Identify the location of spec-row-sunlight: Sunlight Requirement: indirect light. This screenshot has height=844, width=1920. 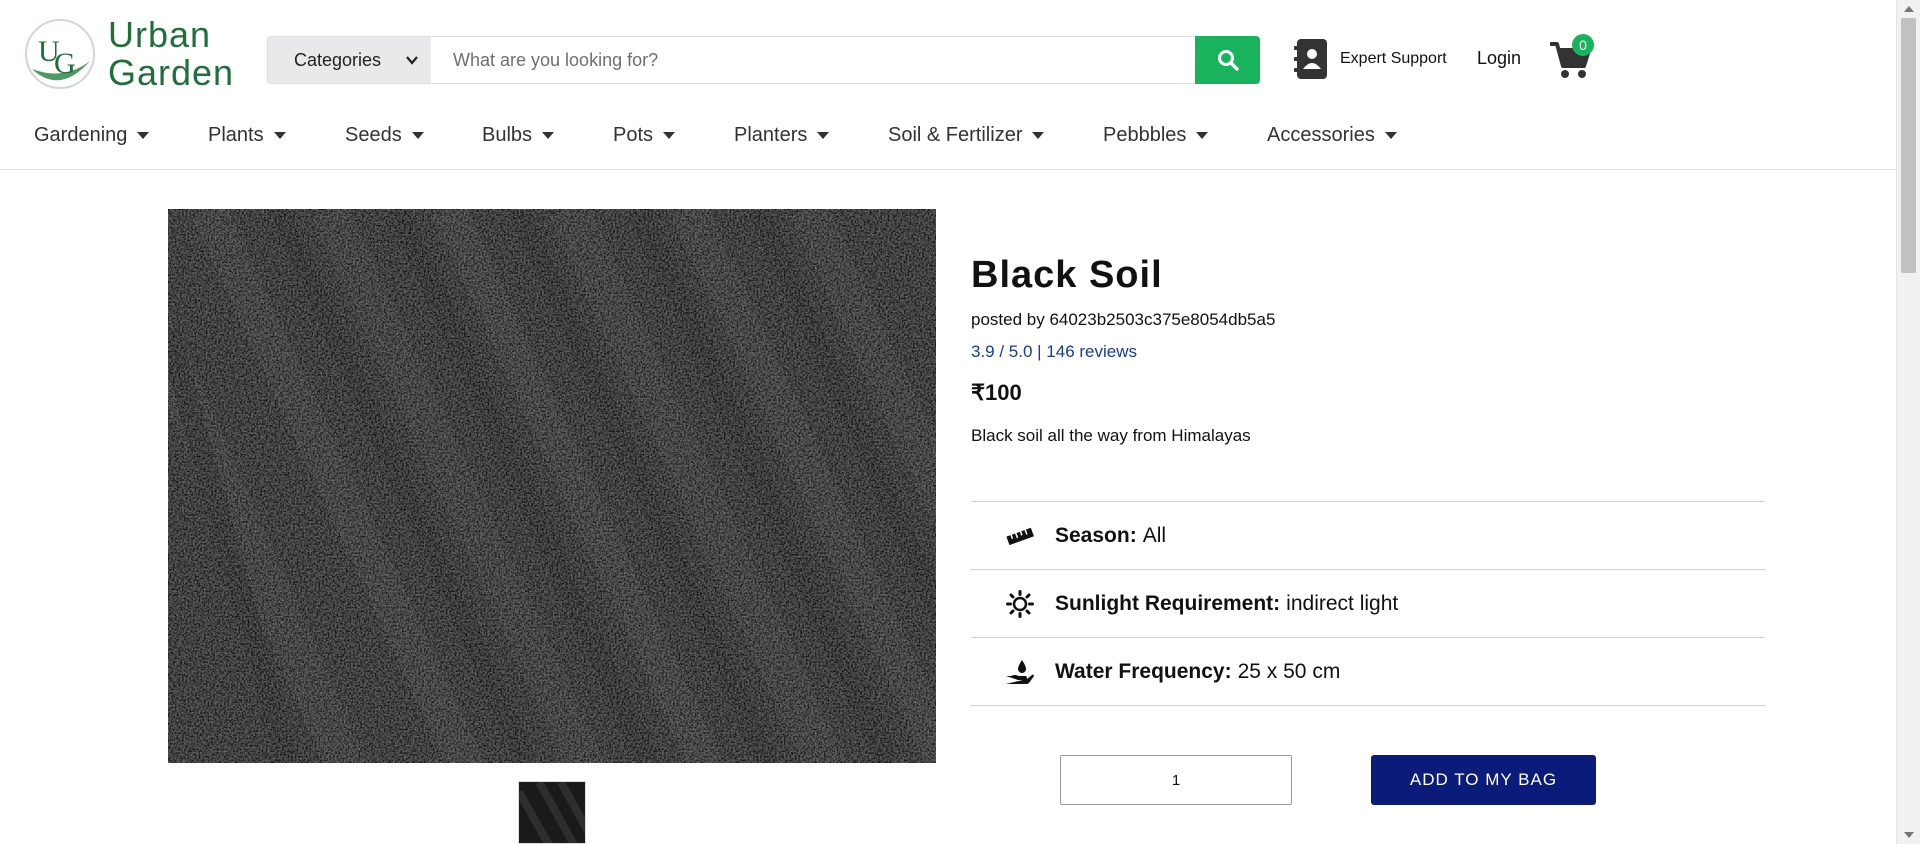
(1368, 604).